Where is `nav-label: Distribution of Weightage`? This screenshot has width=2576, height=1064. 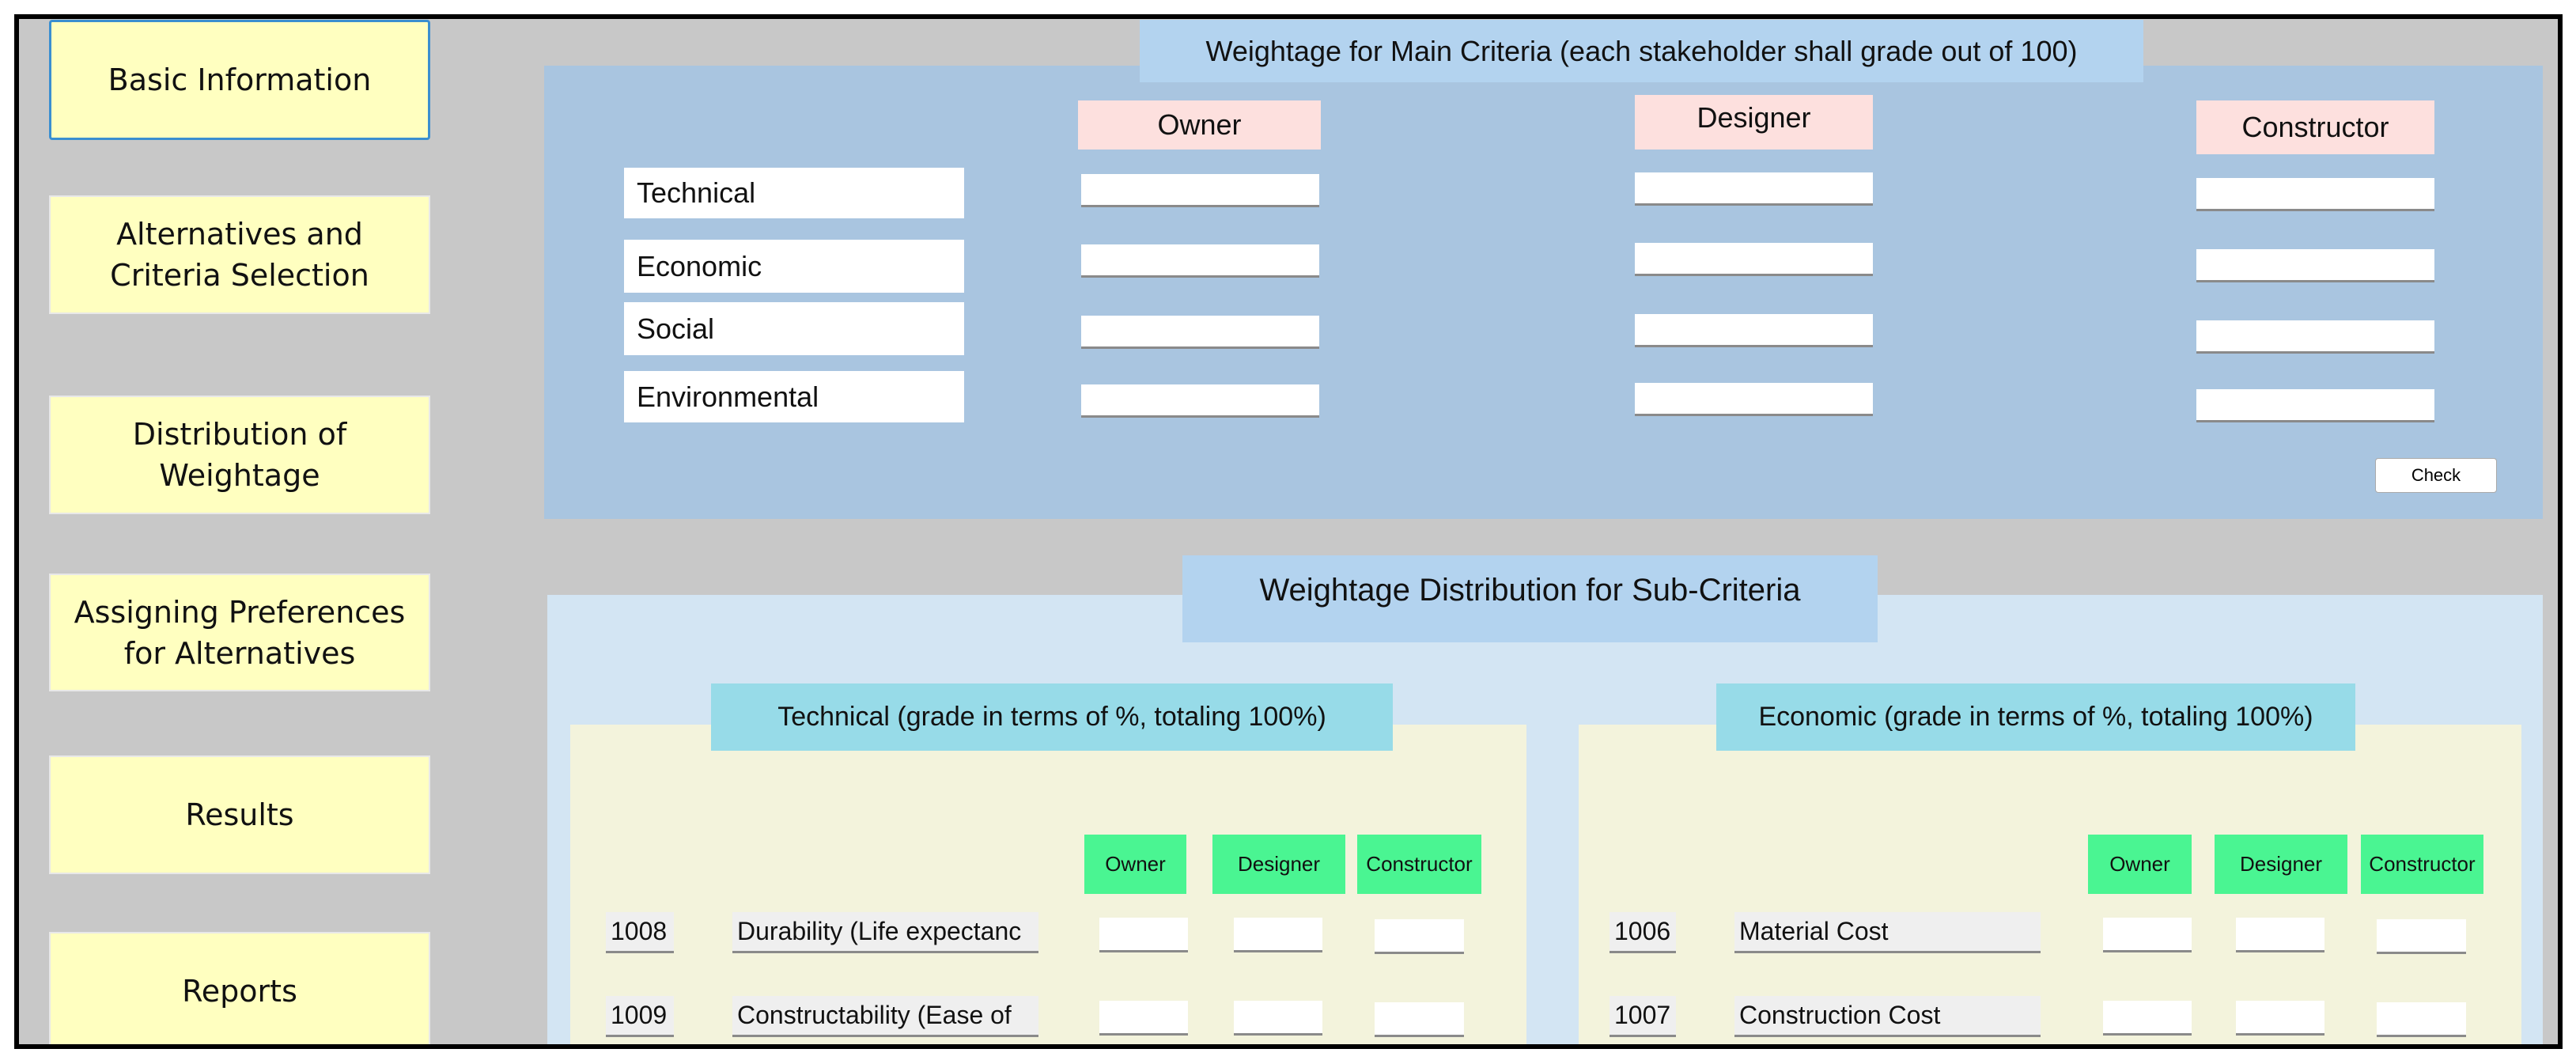
nav-label: Distribution of Weightage is located at coordinates (240, 455).